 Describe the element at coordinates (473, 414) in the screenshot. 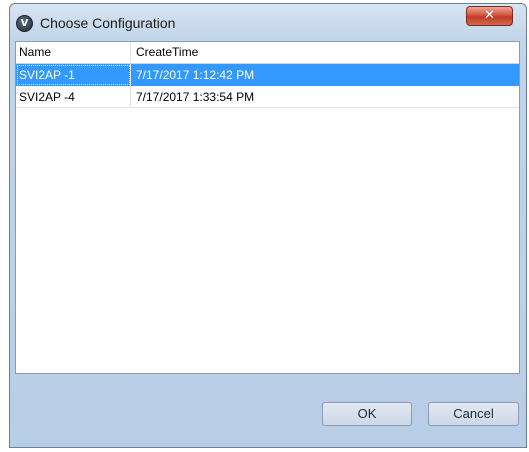

I see `cancel-button: Cancel` at that location.